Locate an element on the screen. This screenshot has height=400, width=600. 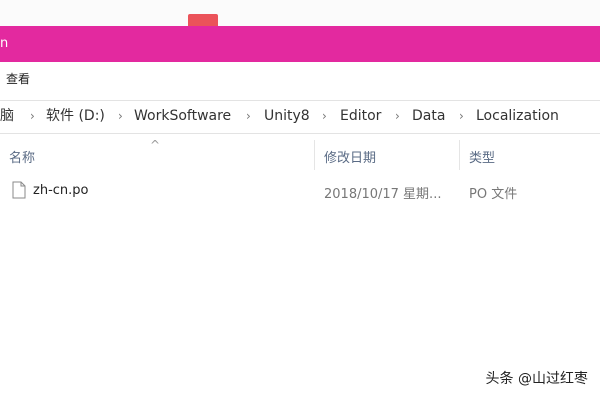
breadcrumb-item-editor: Editor is located at coordinates (360, 116).